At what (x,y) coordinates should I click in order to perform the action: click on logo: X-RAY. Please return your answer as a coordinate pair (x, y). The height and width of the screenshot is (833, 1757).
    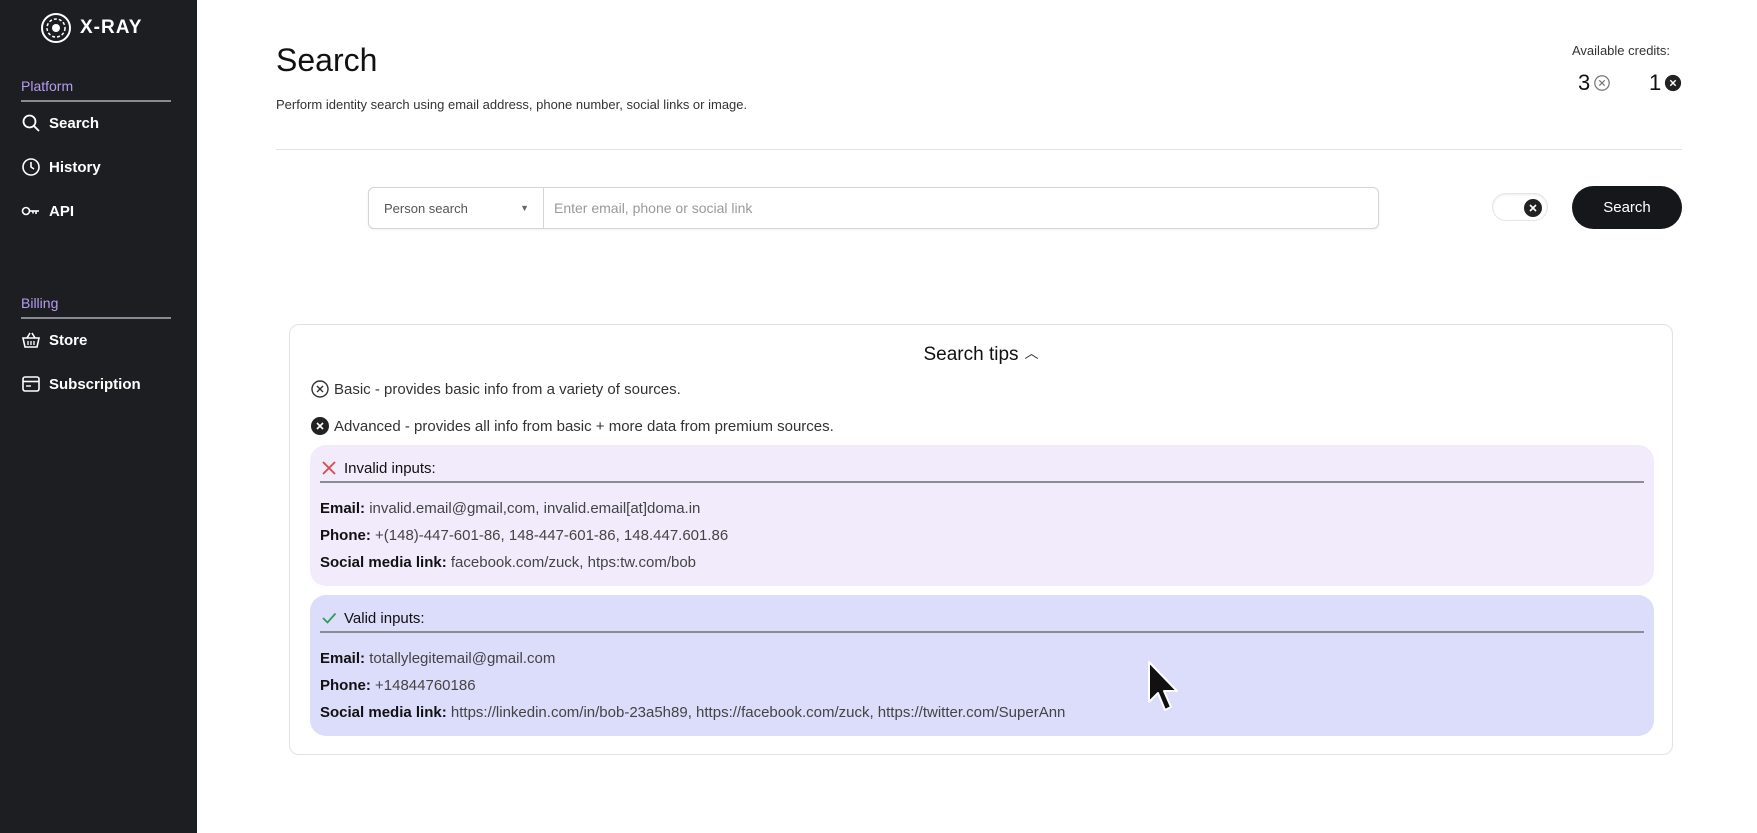
    Looking at the image, I should click on (91, 28).